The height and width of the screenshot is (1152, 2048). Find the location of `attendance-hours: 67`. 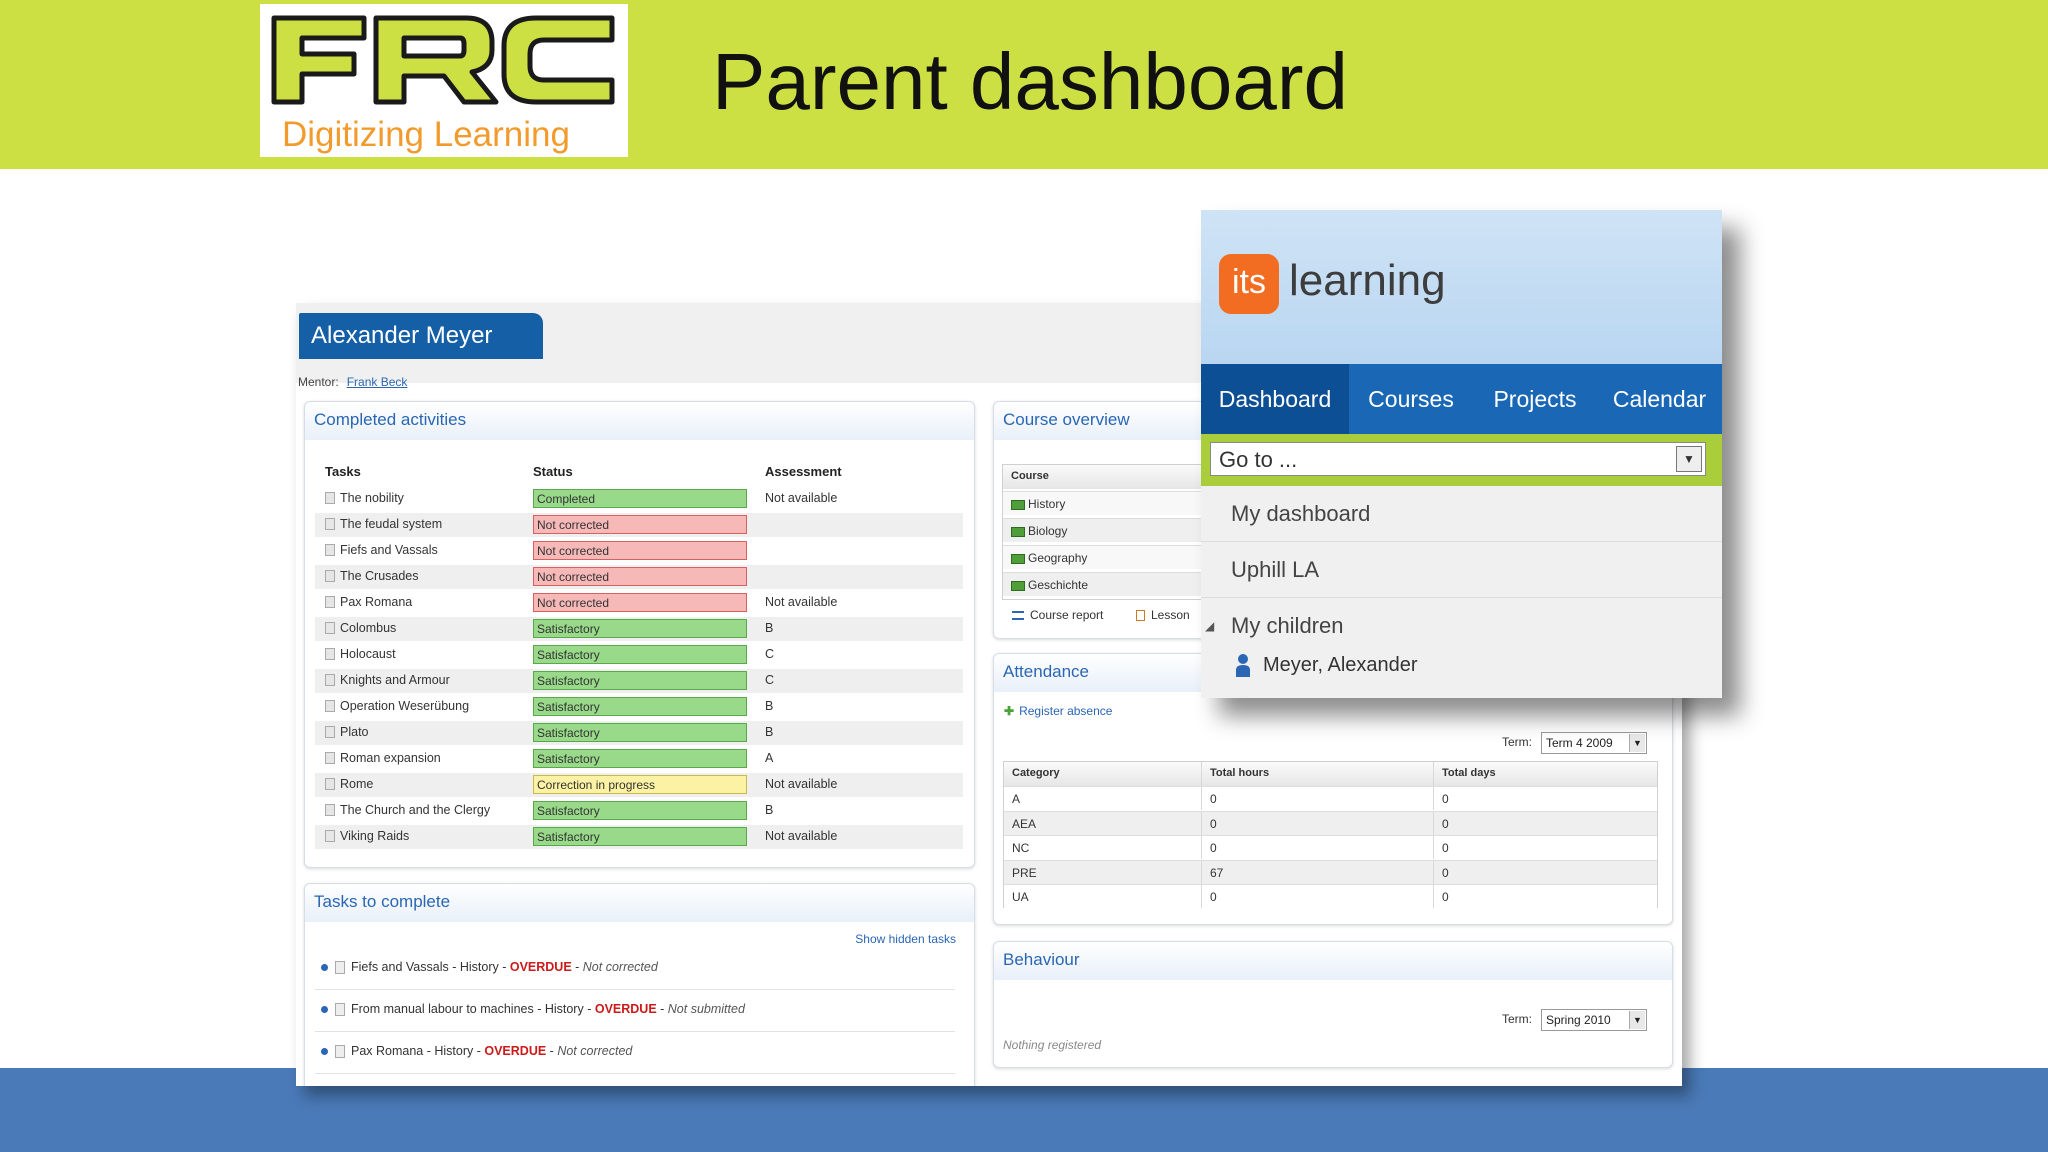

attendance-hours: 67 is located at coordinates (1318, 871).